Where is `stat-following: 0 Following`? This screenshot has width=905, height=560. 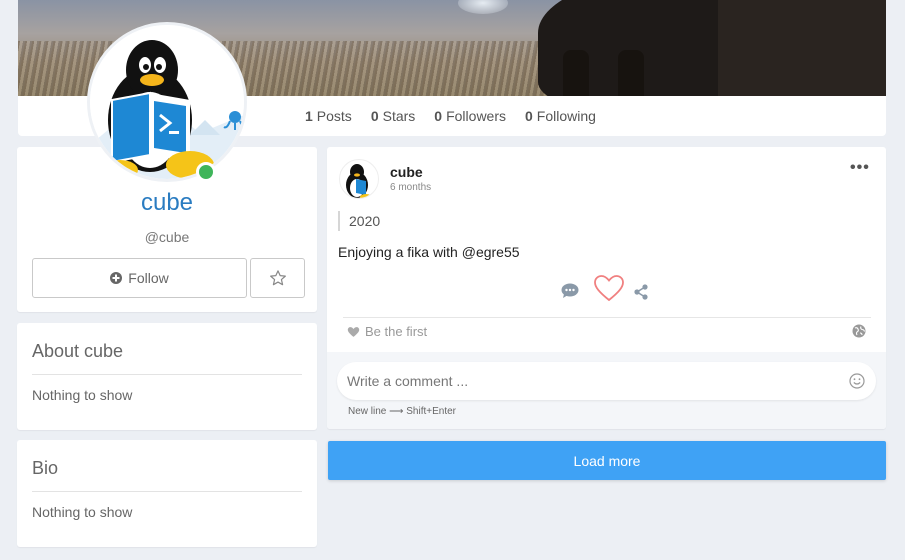
stat-following: 0 Following is located at coordinates (560, 116).